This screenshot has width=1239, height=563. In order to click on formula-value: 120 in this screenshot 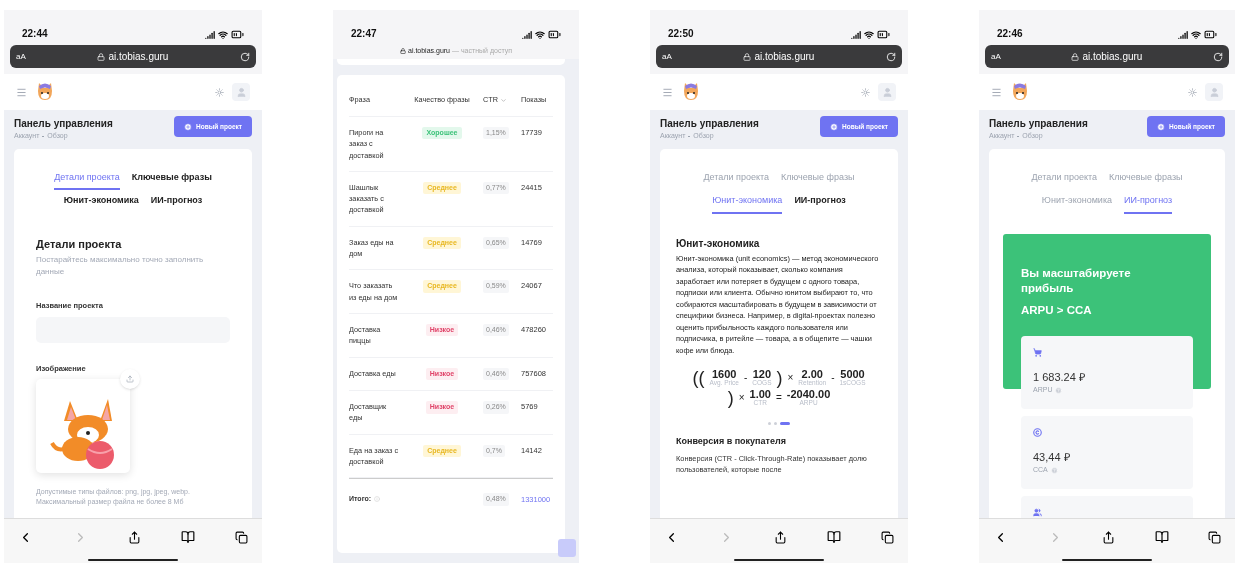, I will do `click(762, 375)`.